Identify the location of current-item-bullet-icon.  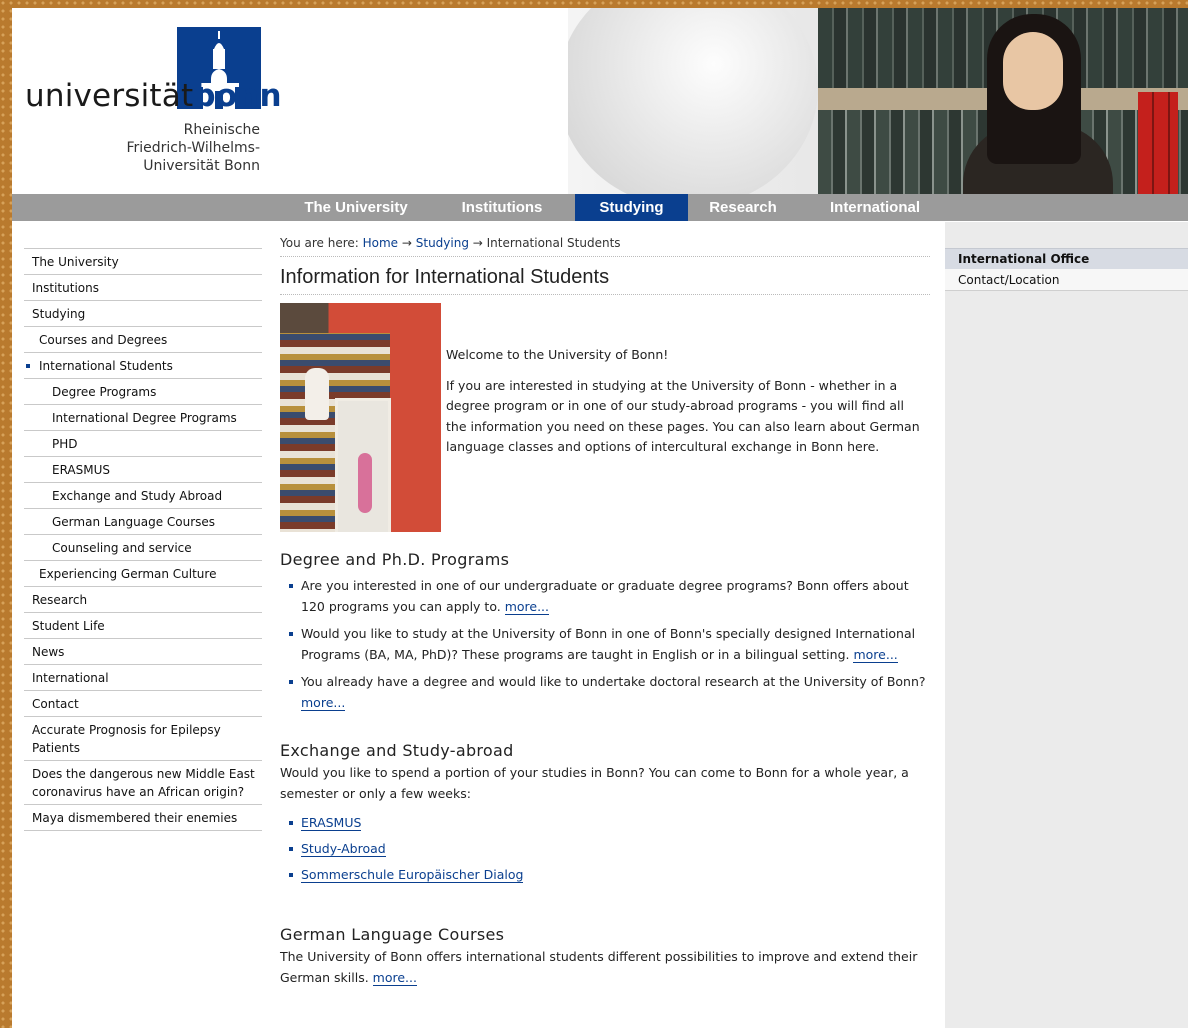
(28, 366).